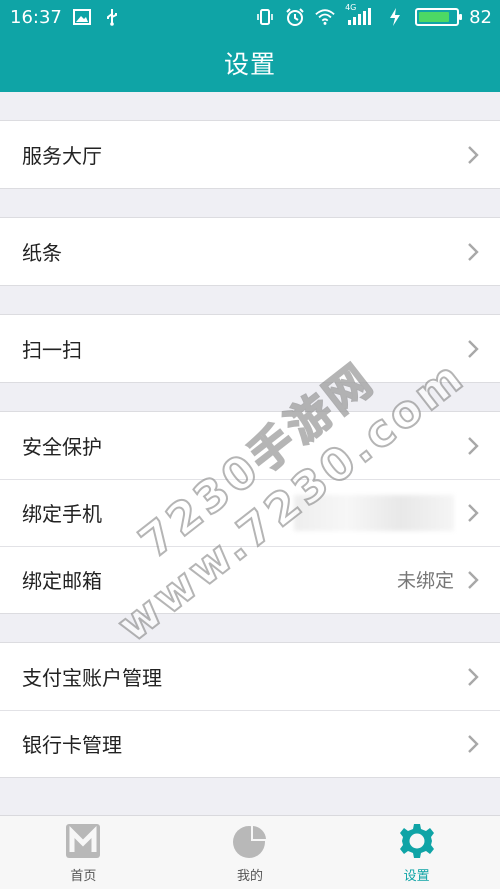  What do you see at coordinates (250, 17) in the screenshot?
I see `status-bar: 16:37 4G 82` at bounding box center [250, 17].